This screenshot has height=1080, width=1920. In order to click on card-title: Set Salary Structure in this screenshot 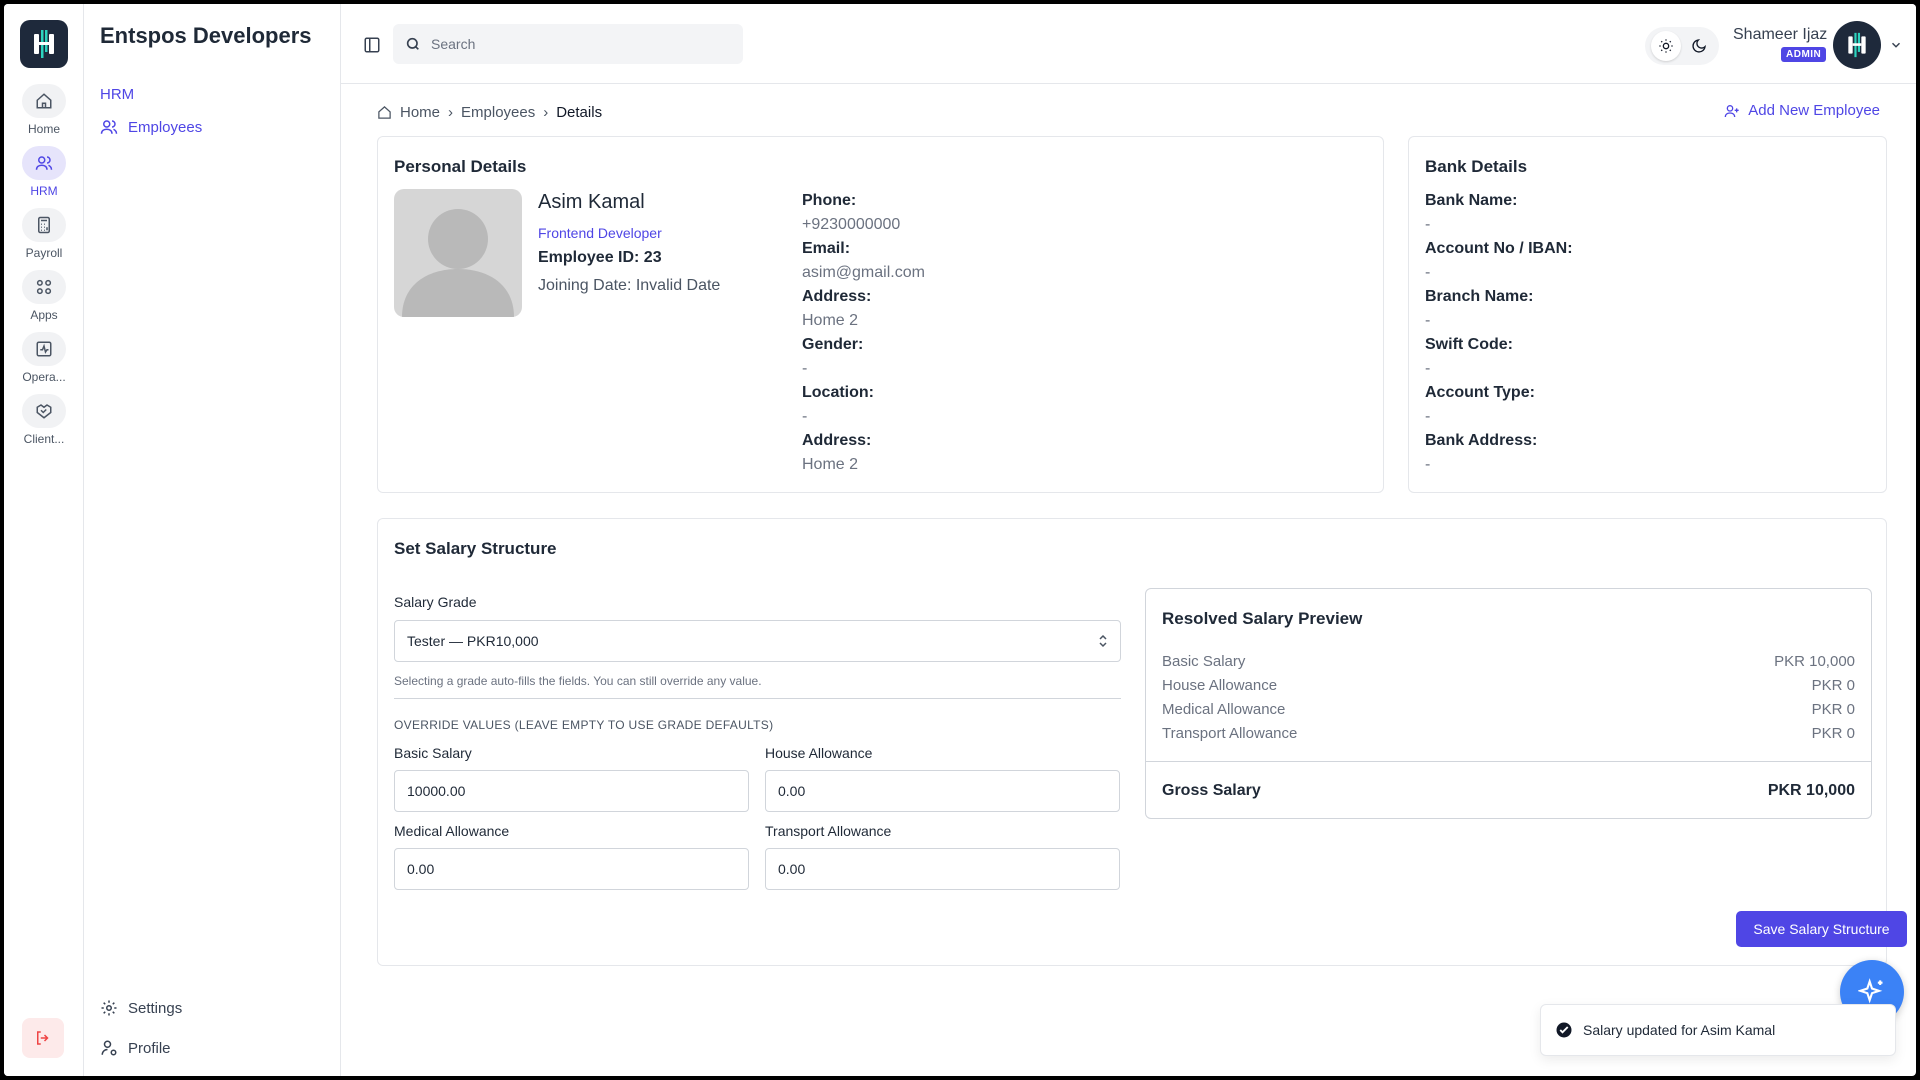, I will do `click(475, 548)`.